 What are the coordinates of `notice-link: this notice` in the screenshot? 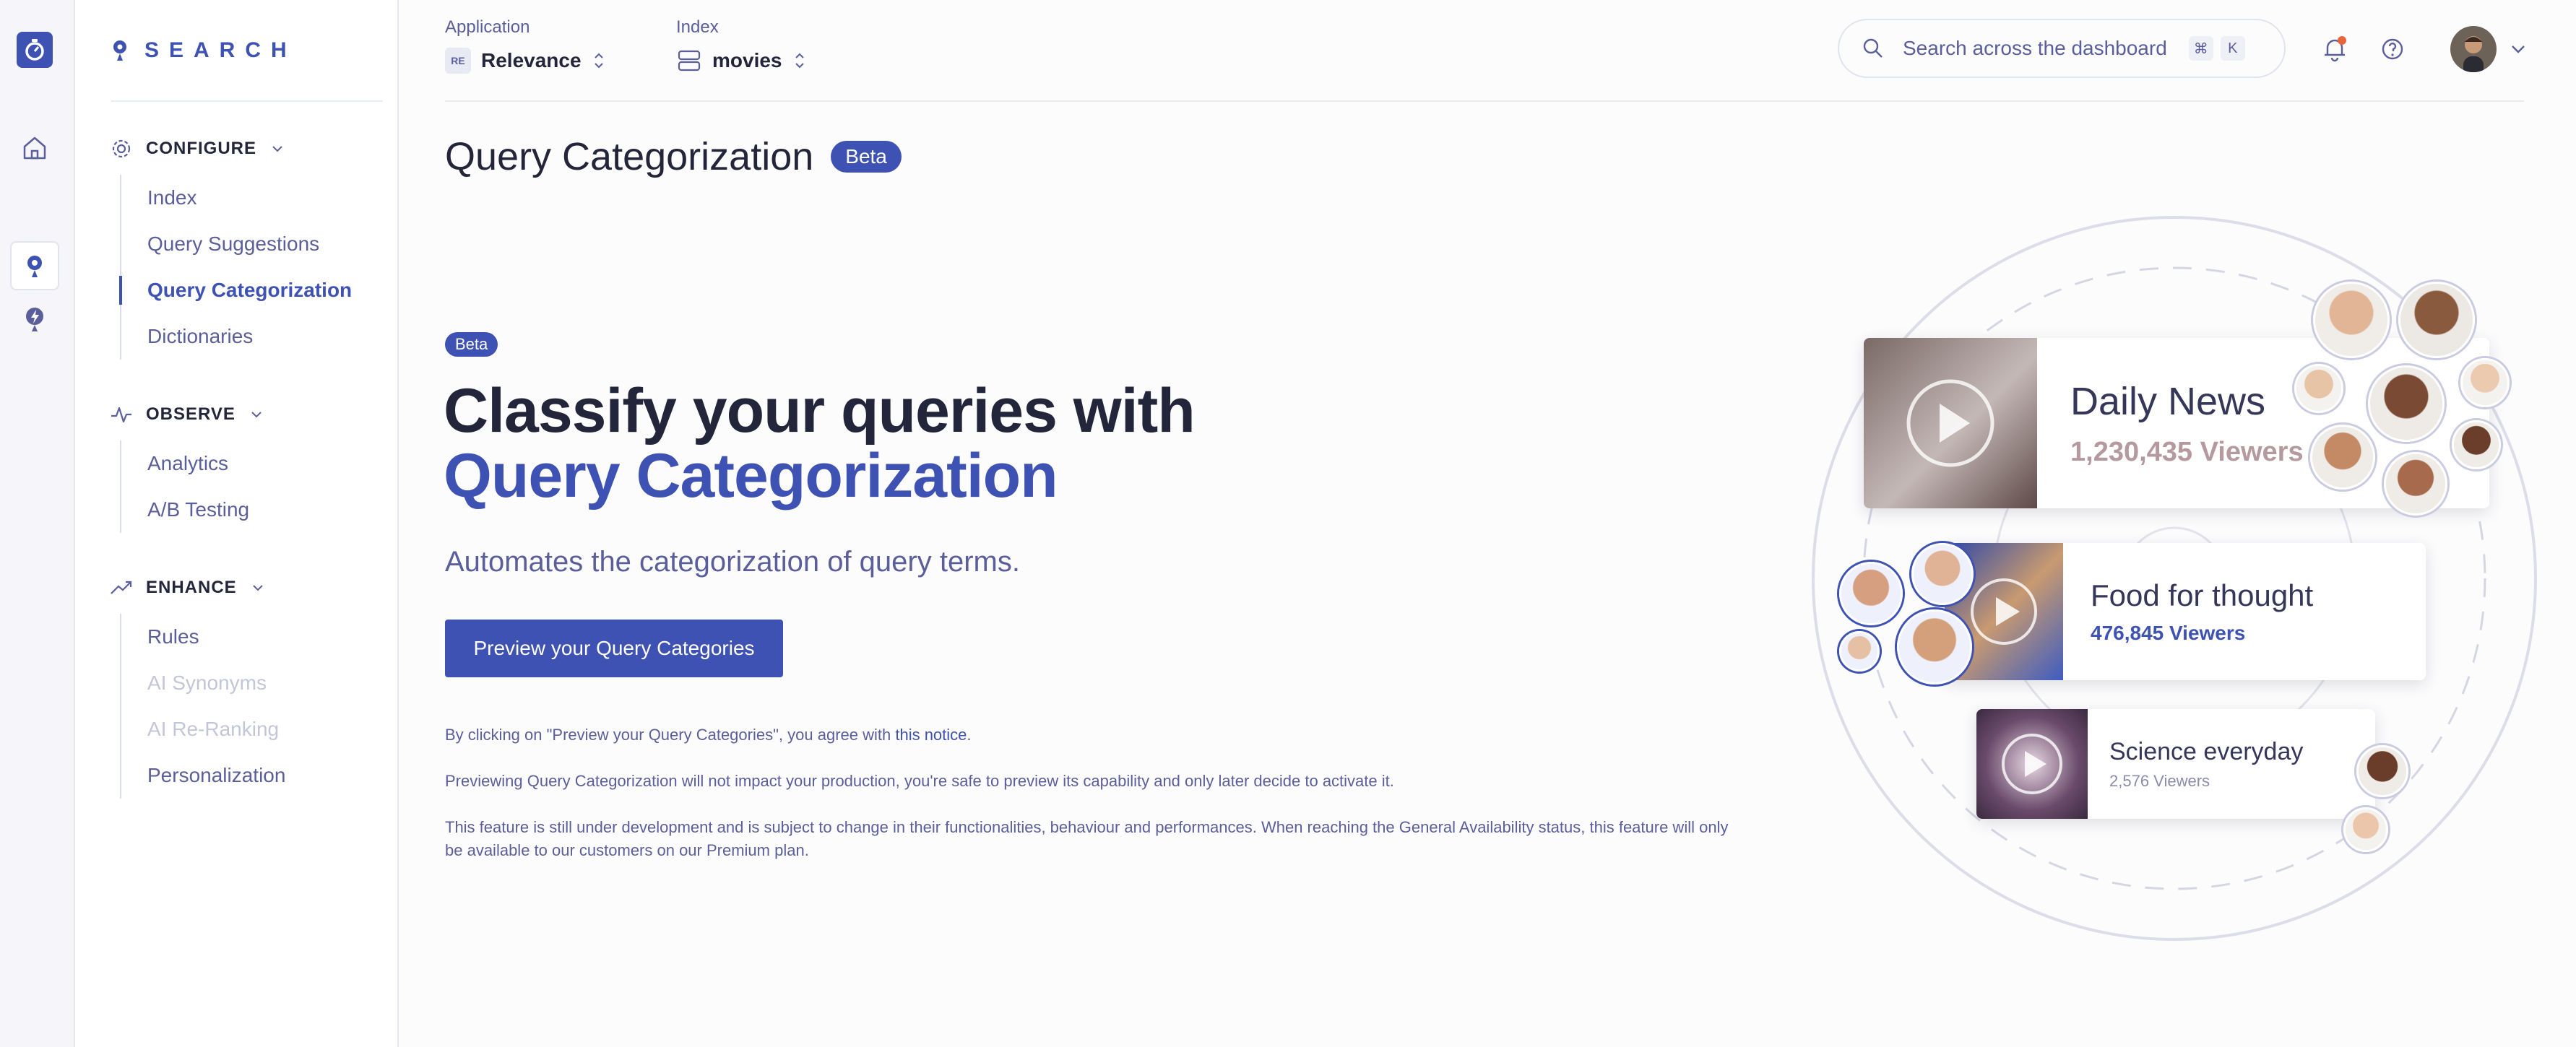 It's located at (931, 735).